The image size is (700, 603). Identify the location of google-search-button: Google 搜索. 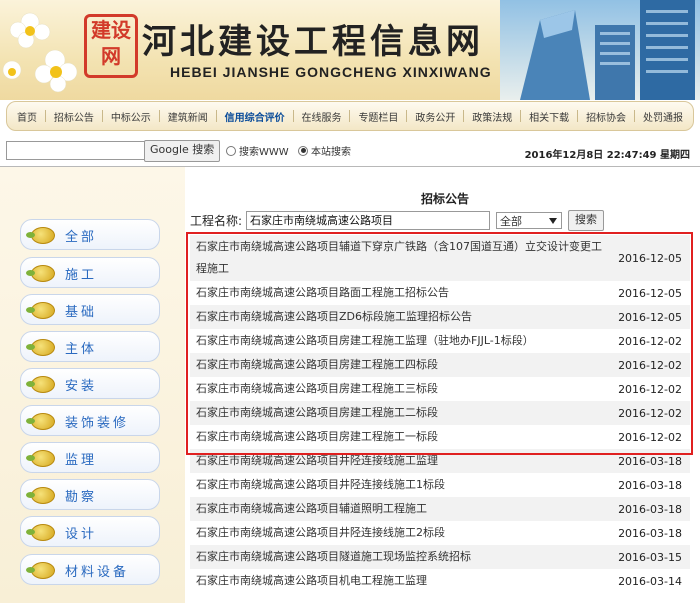
(182, 151).